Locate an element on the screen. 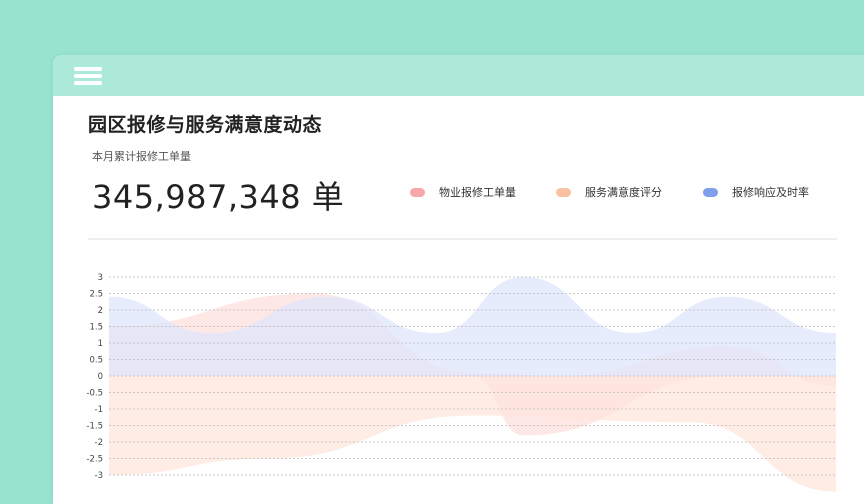 This screenshot has height=504, width=864. y-tick-label: -3 is located at coordinates (99, 476).